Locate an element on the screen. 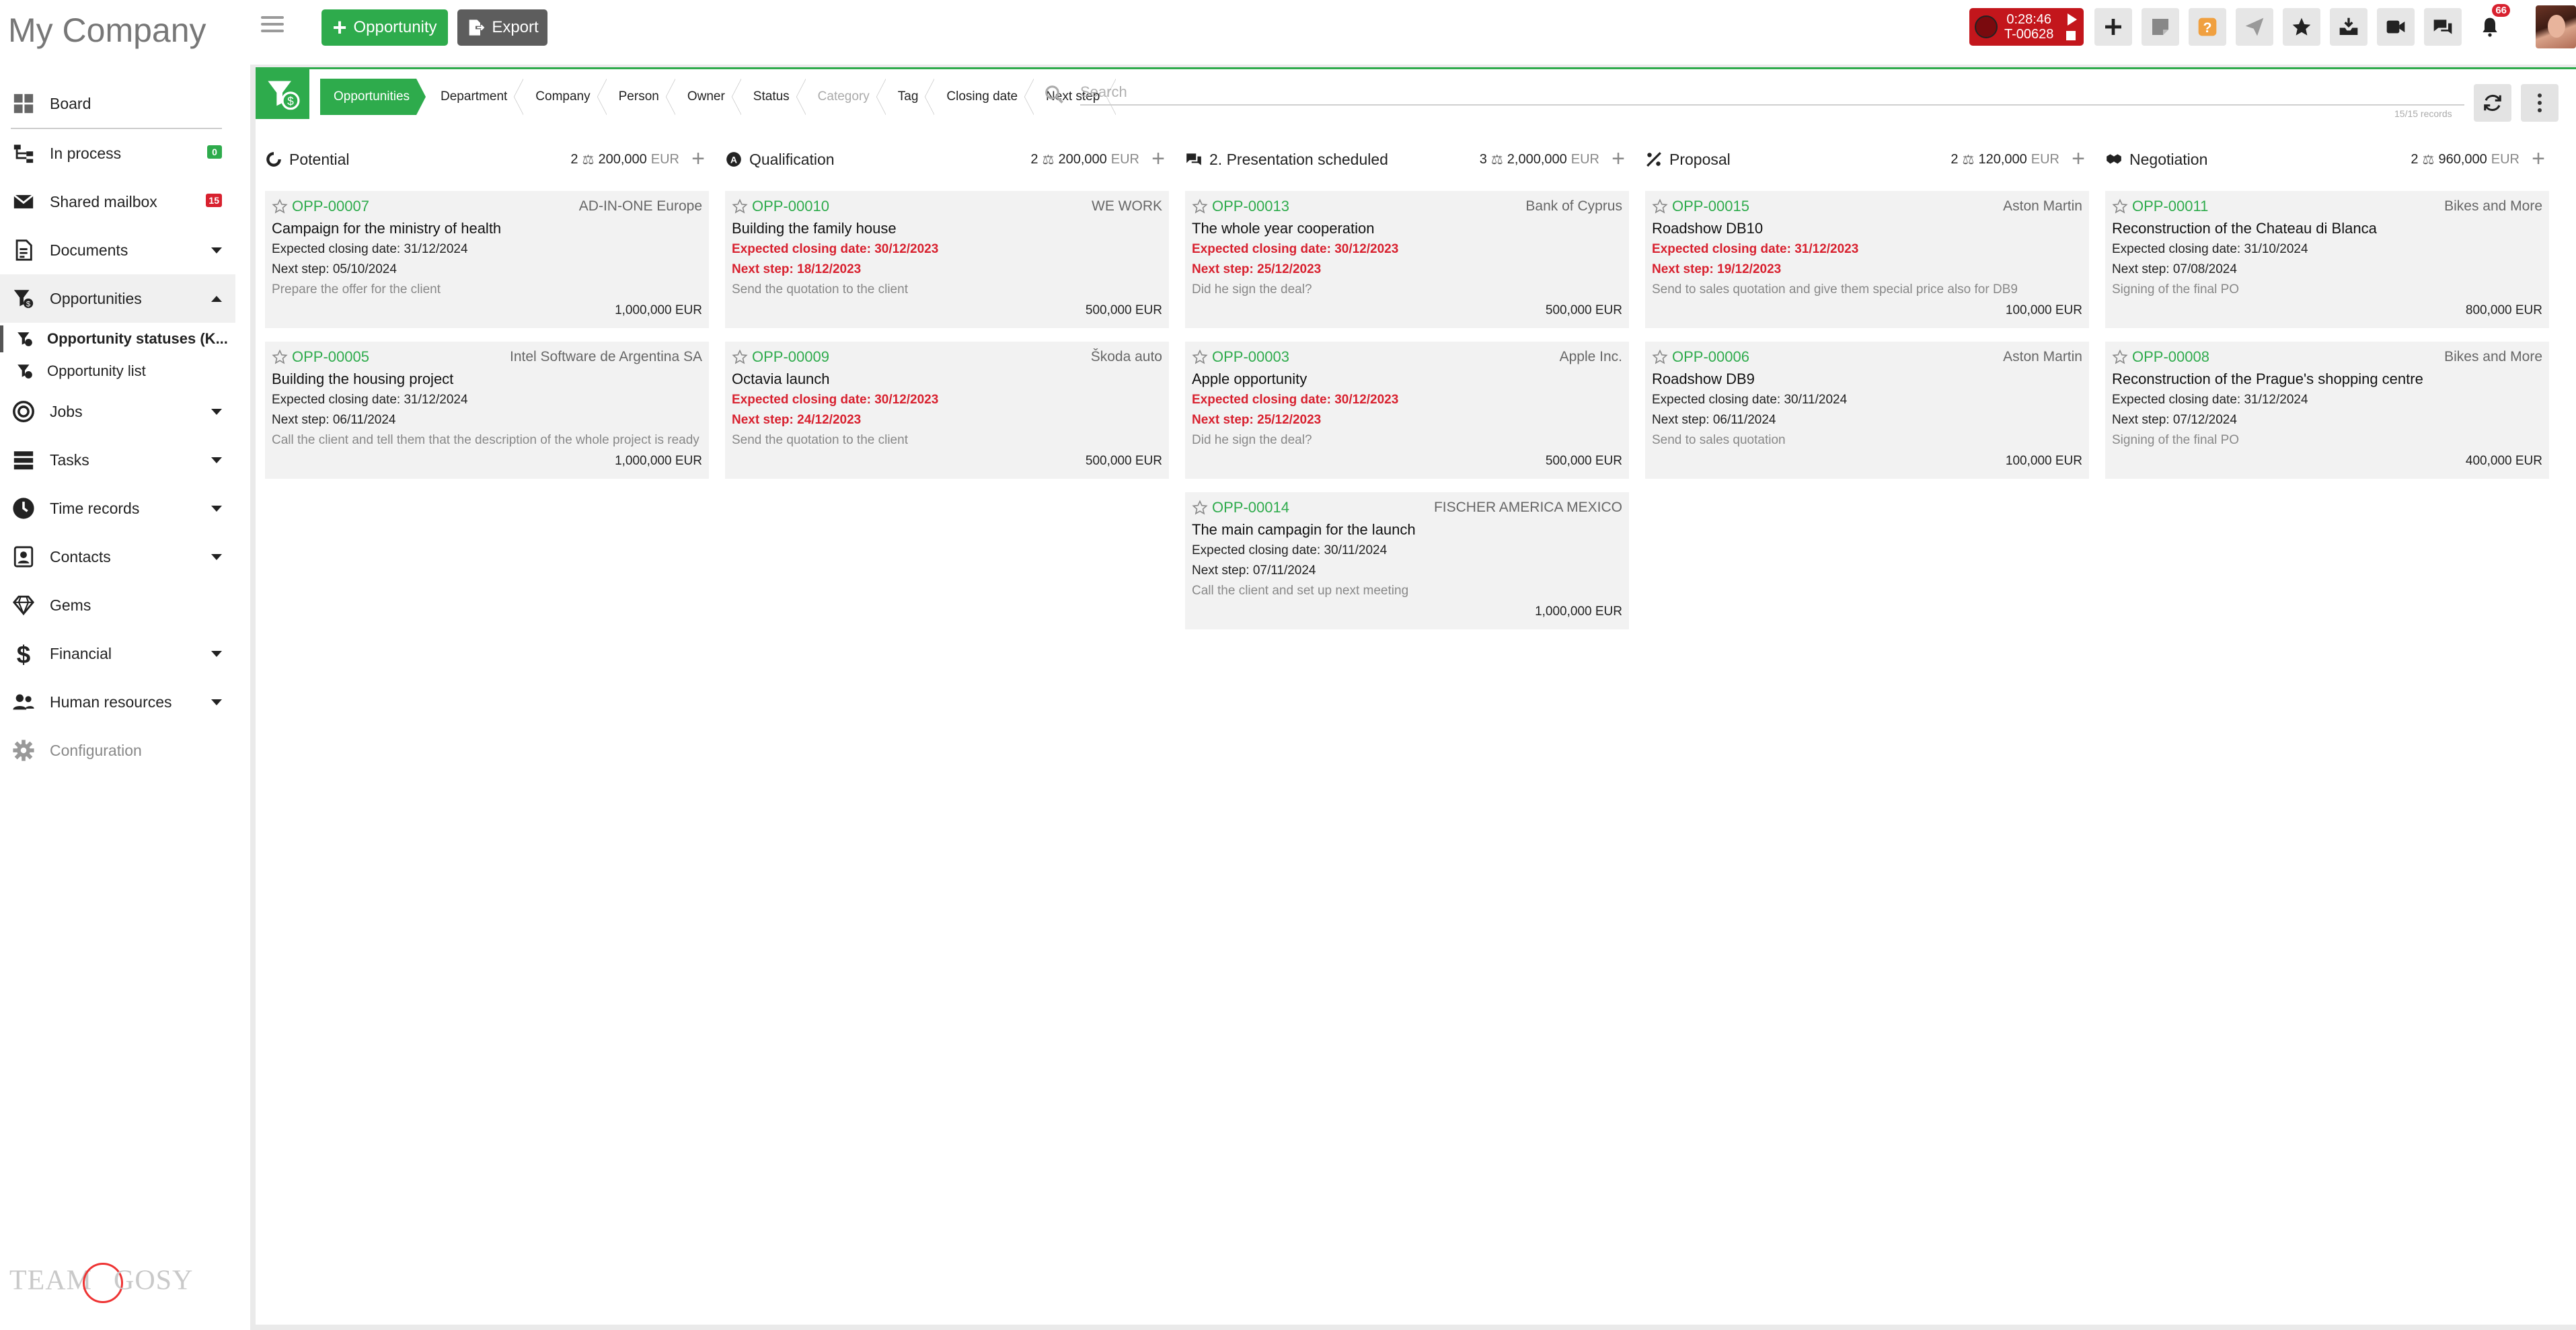 The width and height of the screenshot is (2576, 1330). search-input is located at coordinates (1772, 93).